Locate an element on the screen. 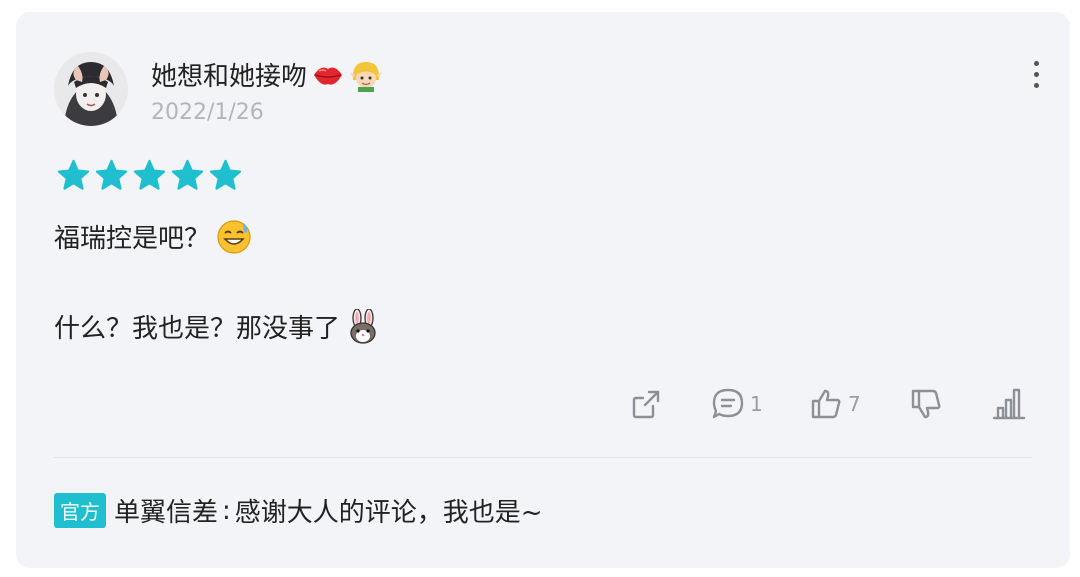 The height and width of the screenshot is (577, 1080). star-rating is located at coordinates (149, 175).